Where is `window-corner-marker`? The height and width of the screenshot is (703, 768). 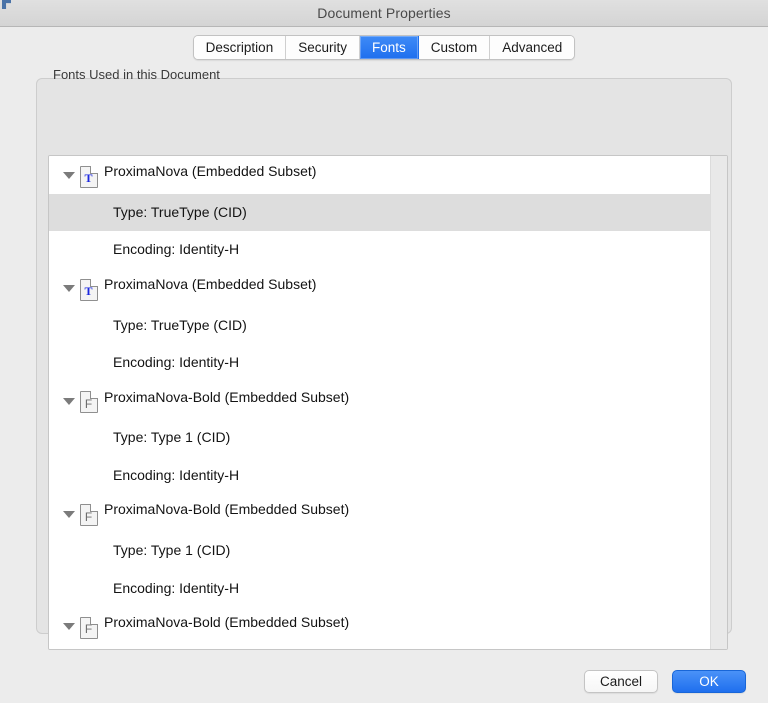
window-corner-marker is located at coordinates (6, 4).